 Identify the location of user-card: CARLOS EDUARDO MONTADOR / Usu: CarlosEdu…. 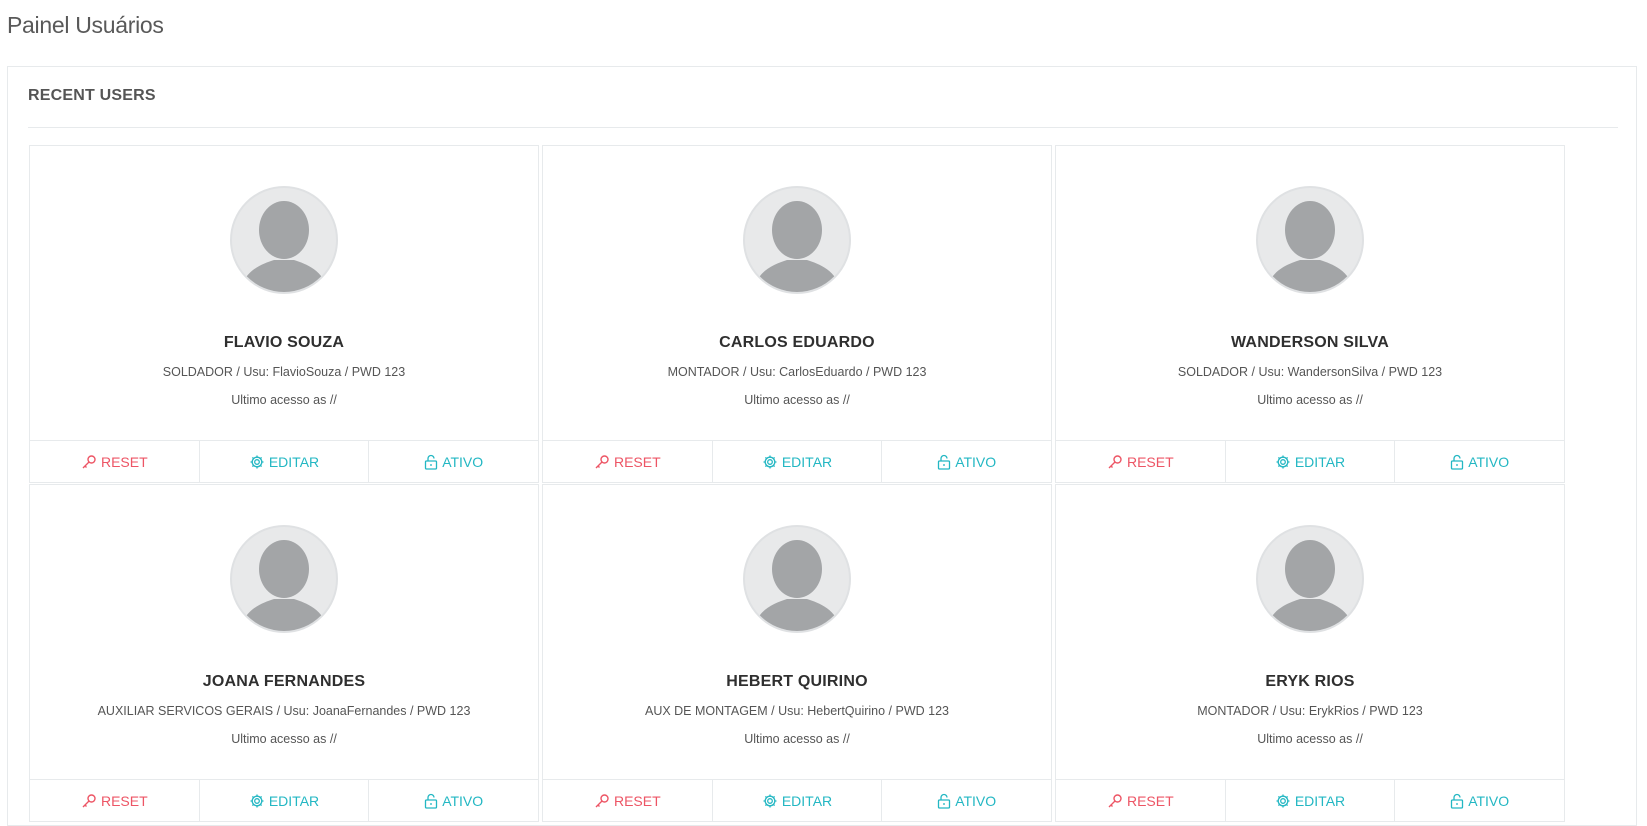
(797, 314).